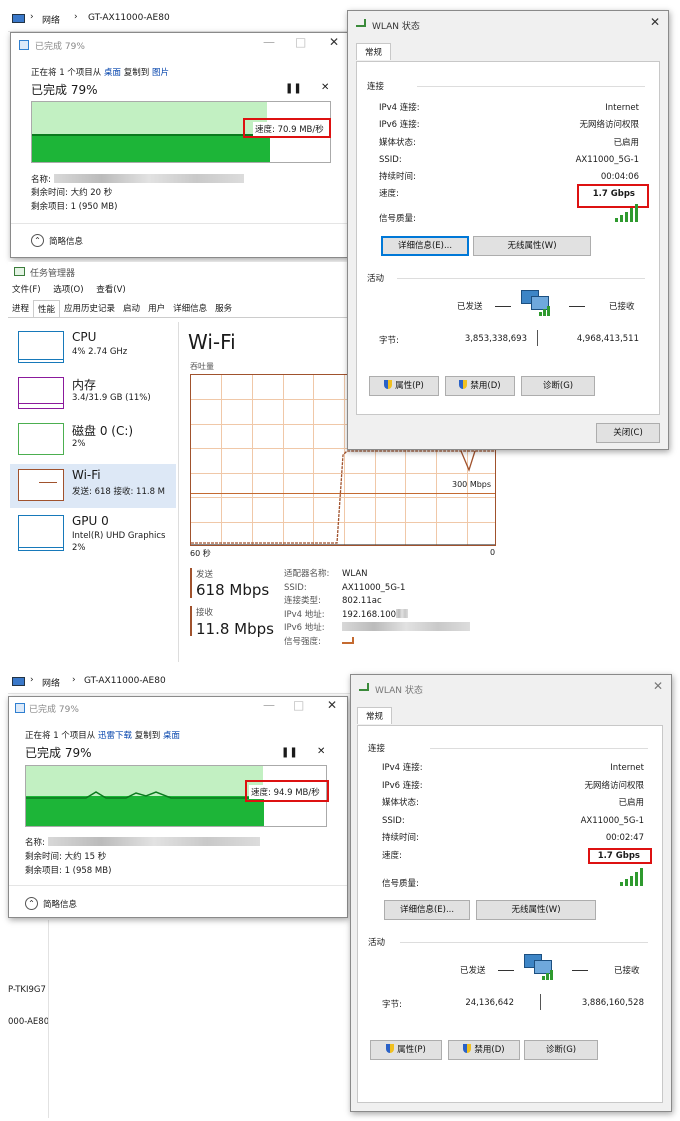  I want to click on source-link: 桌面, so click(112, 73).